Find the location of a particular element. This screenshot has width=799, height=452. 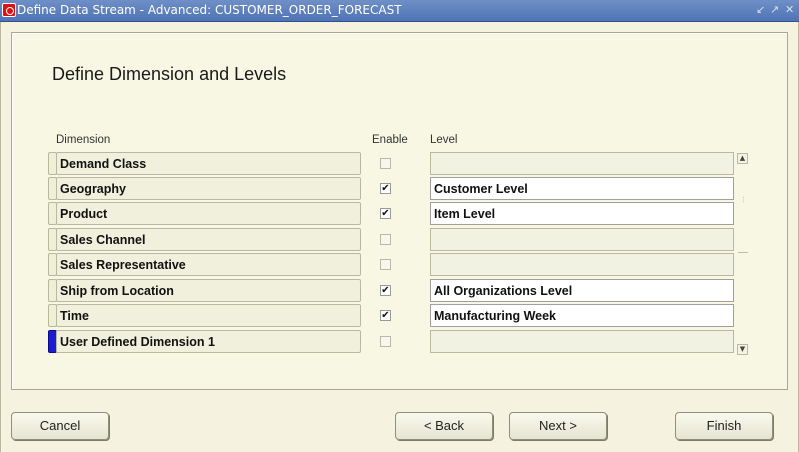

dimension-cell: User Defined Dimension 1 is located at coordinates (208, 341).